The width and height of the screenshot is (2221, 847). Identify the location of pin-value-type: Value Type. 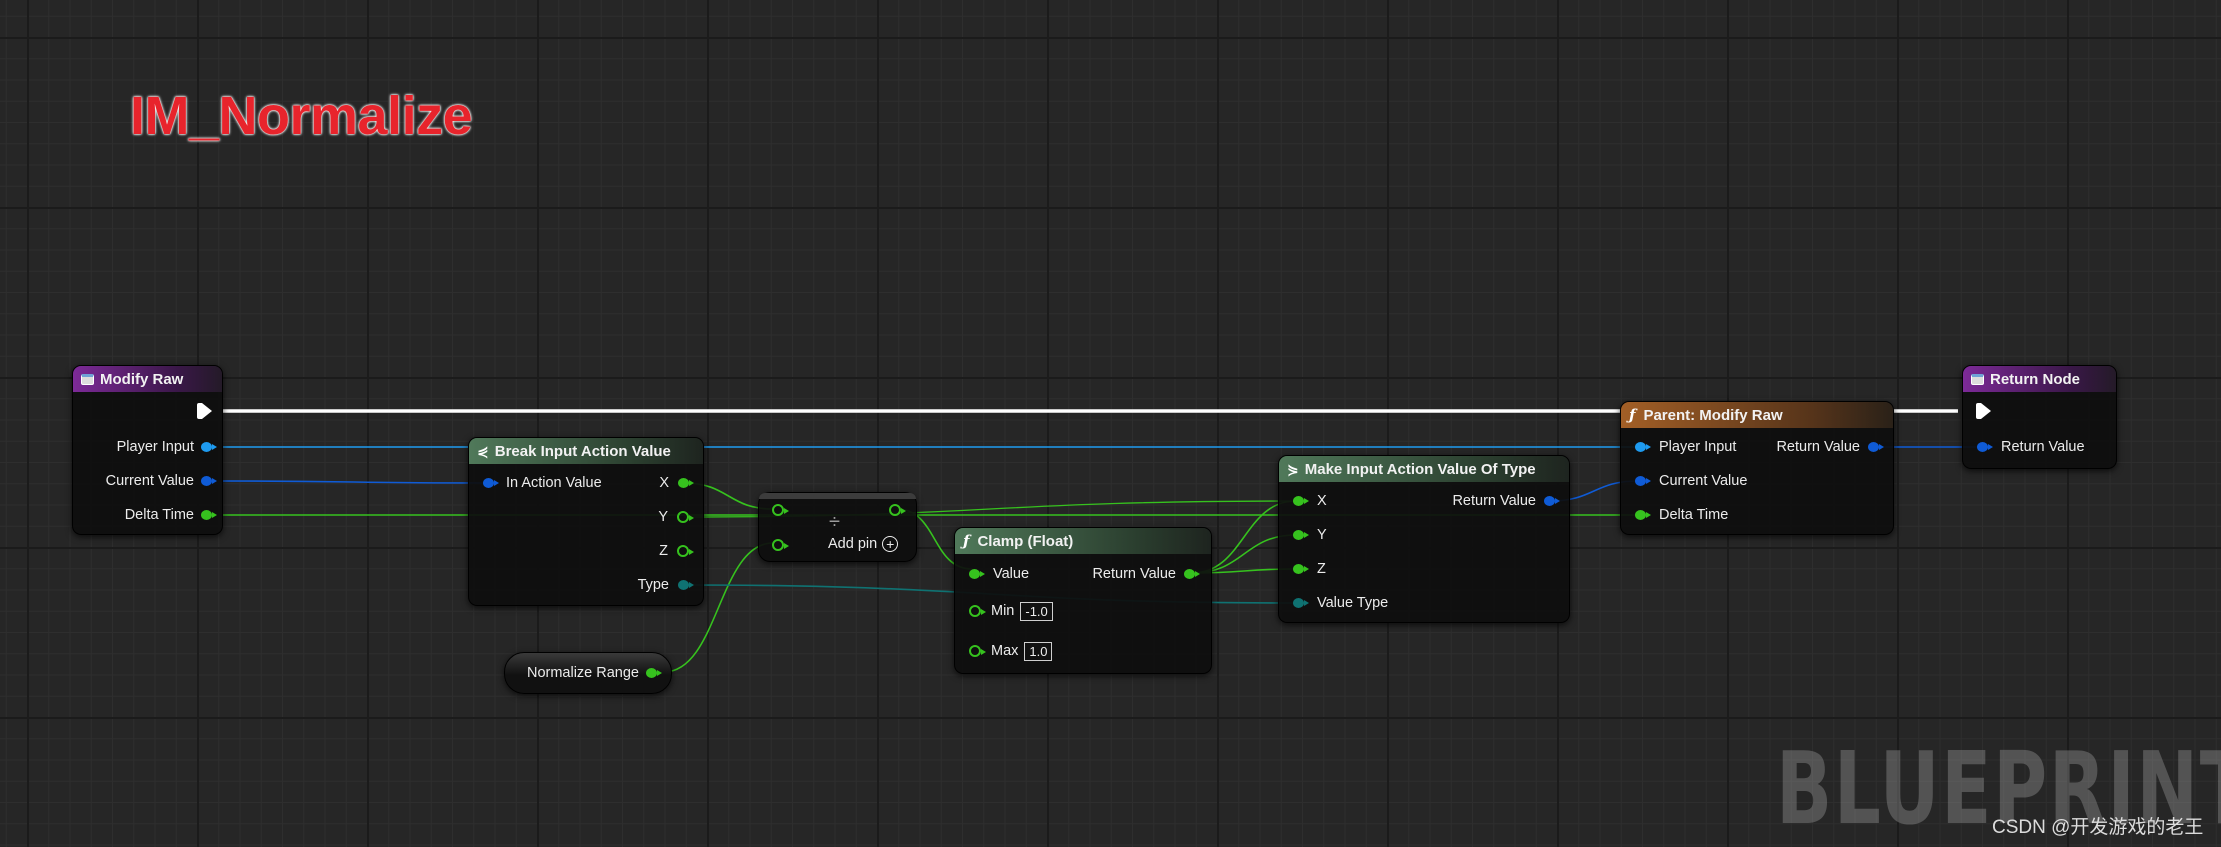
(1340, 603).